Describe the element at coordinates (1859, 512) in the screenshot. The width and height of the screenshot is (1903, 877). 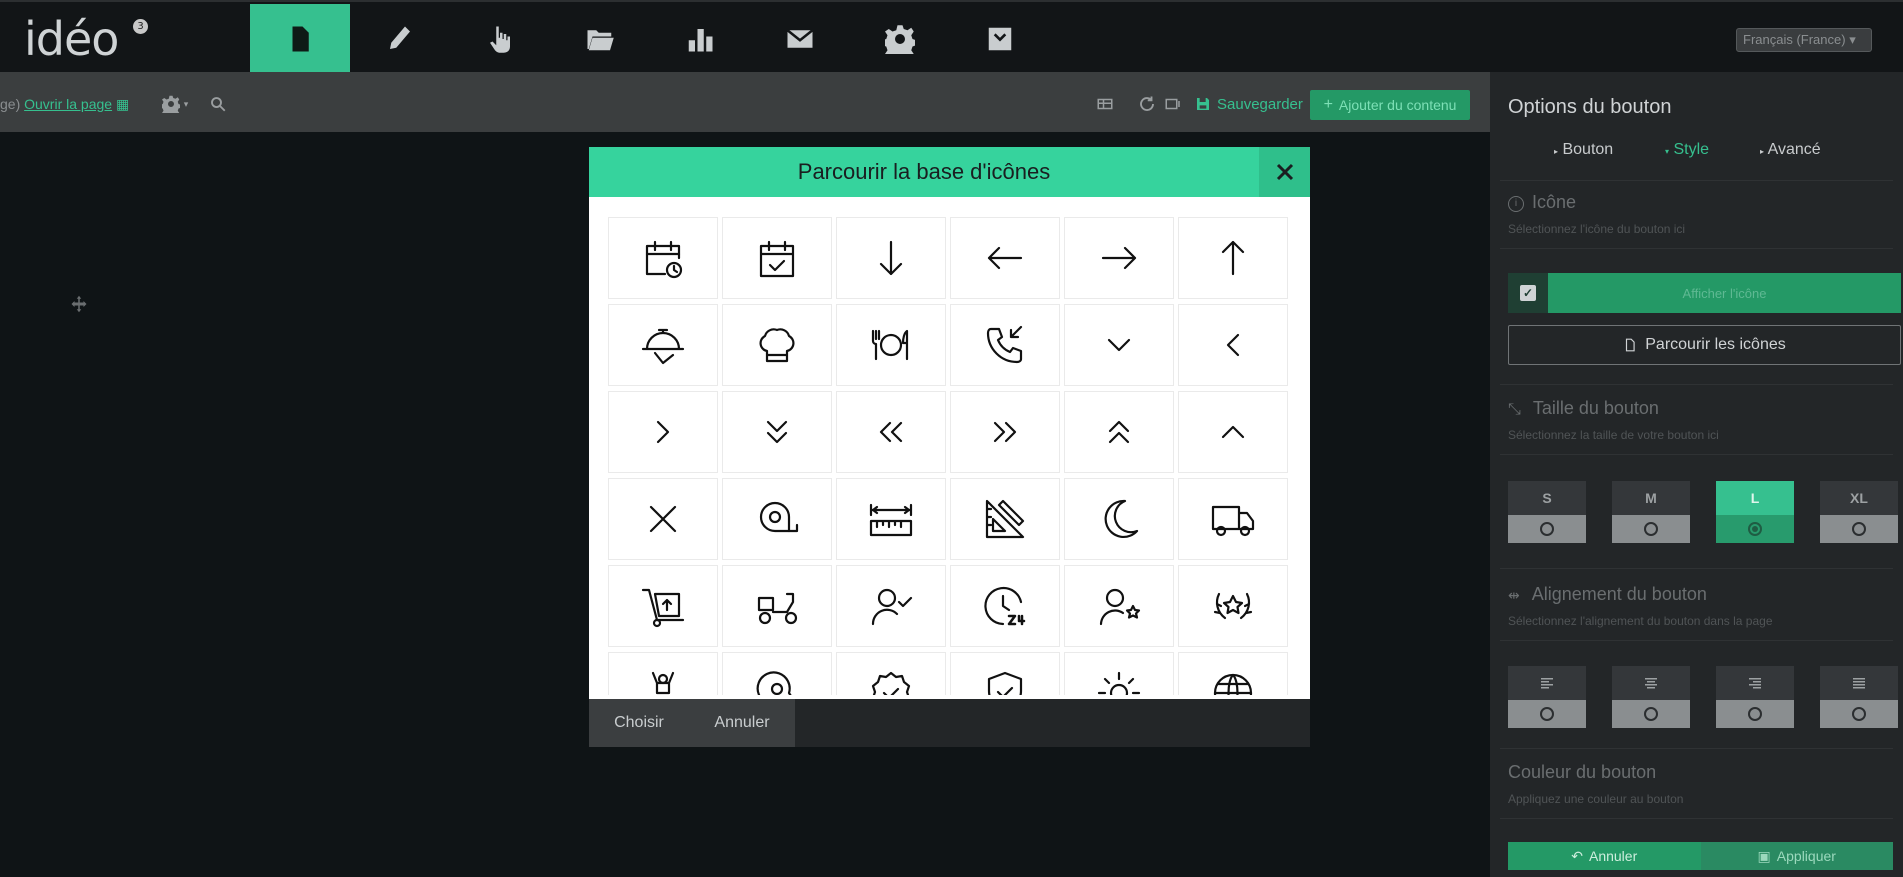
I see `size-option-xl: XL` at that location.